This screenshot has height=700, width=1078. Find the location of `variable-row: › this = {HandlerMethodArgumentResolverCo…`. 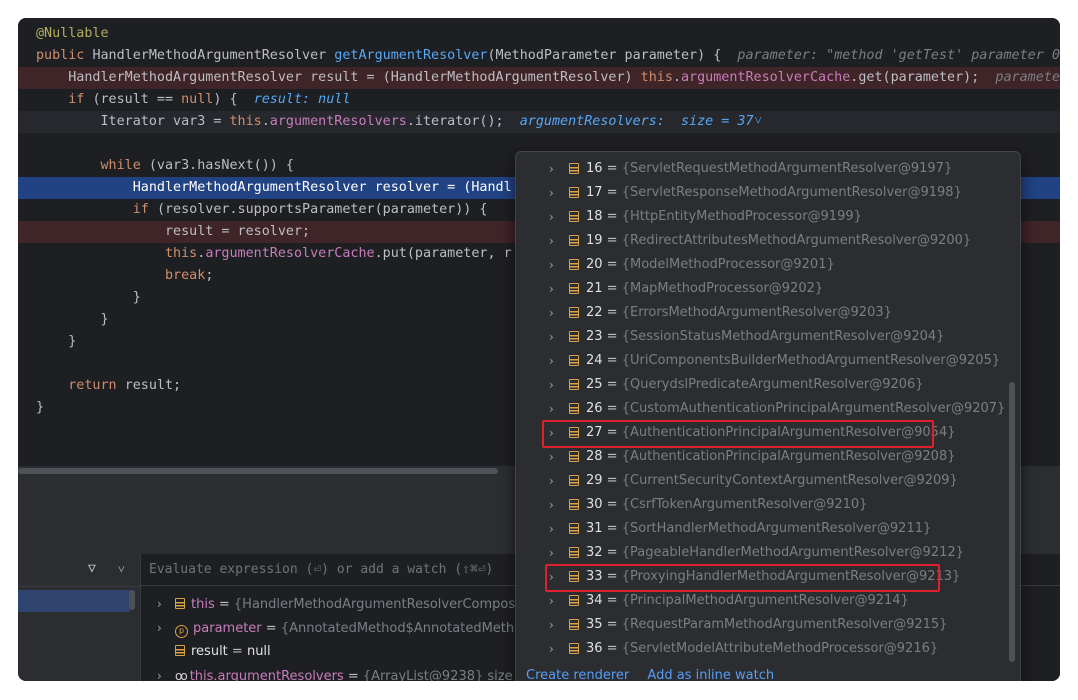

variable-row: › this = {HandlerMethodArgumentResolverCo… is located at coordinates (336, 604).